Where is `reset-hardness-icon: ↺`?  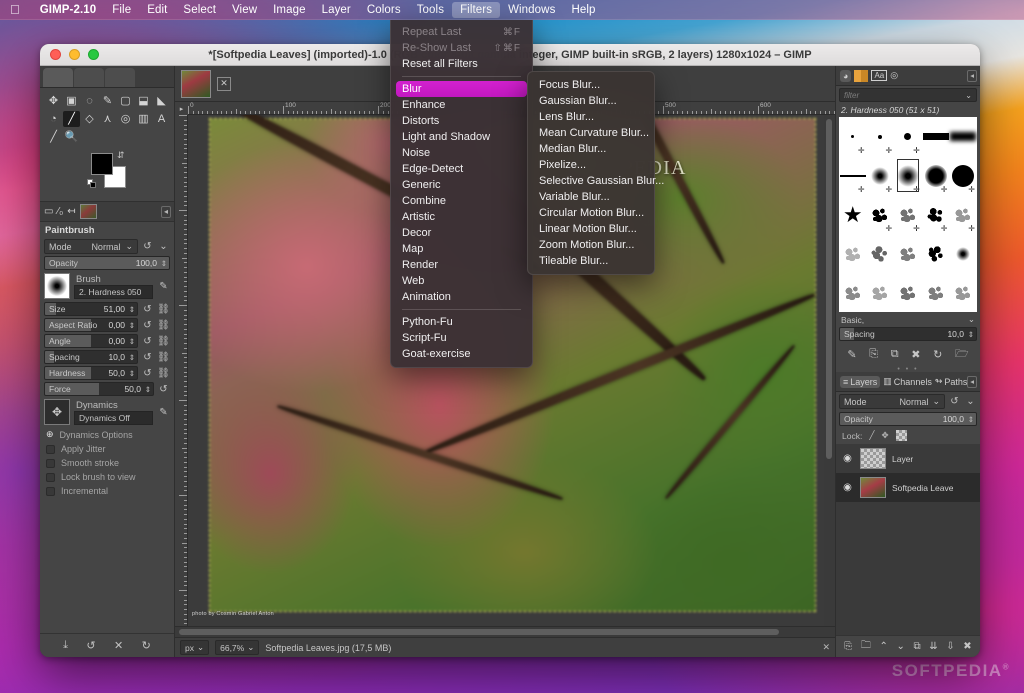 reset-hardness-icon: ↺ is located at coordinates (147, 373).